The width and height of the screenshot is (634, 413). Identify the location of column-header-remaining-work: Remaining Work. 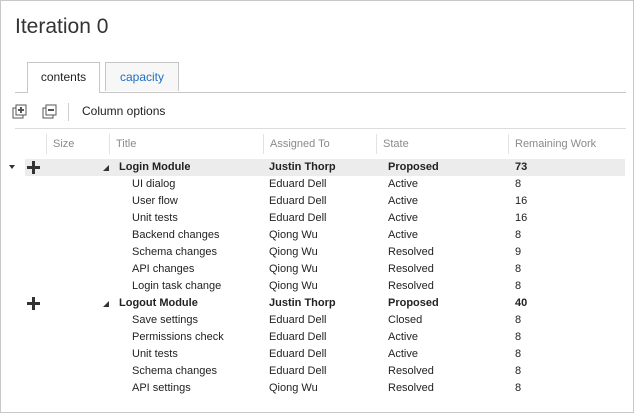
(567, 144).